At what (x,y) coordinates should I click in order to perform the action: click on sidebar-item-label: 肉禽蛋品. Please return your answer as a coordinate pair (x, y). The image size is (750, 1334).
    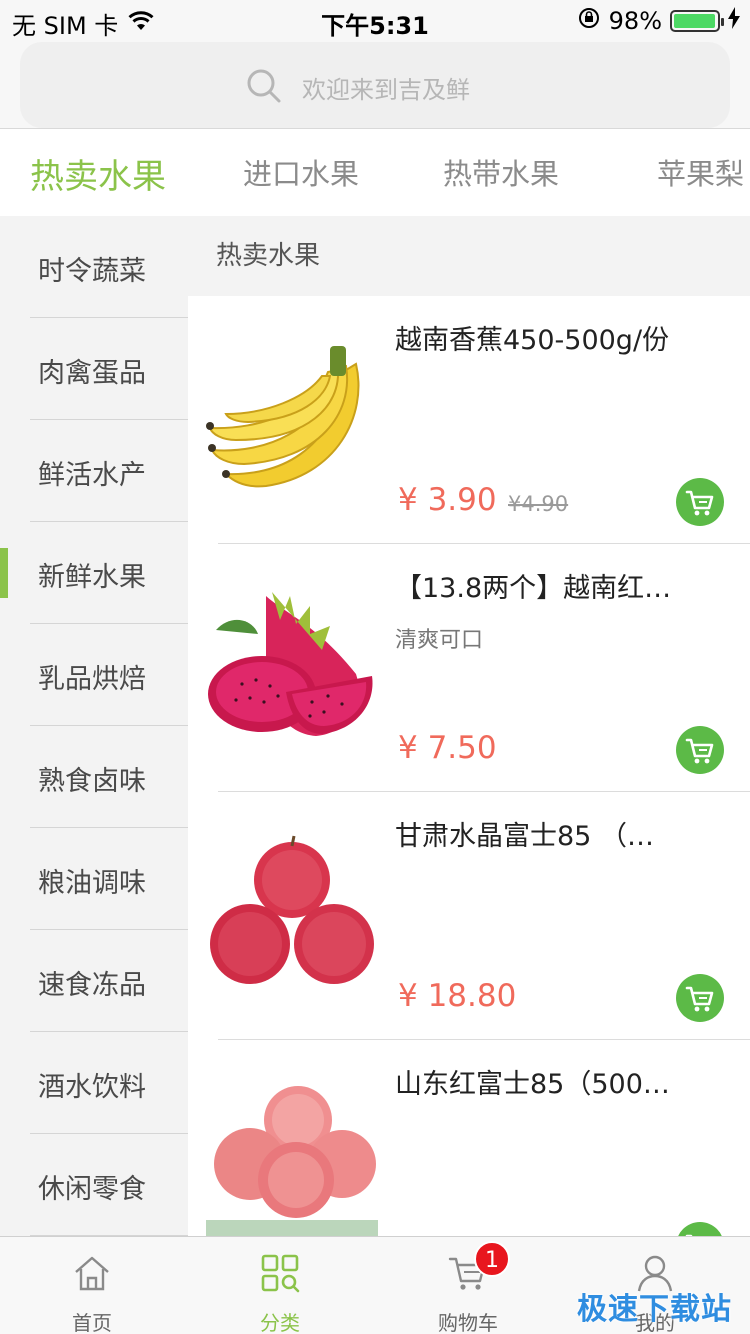
    Looking at the image, I should click on (92, 373).